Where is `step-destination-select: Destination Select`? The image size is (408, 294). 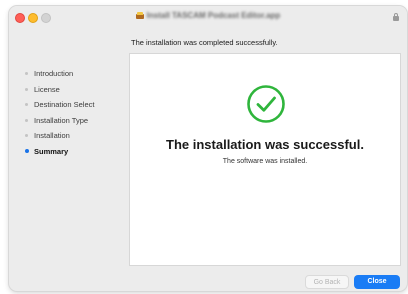 step-destination-select: Destination Select is located at coordinates (75, 105).